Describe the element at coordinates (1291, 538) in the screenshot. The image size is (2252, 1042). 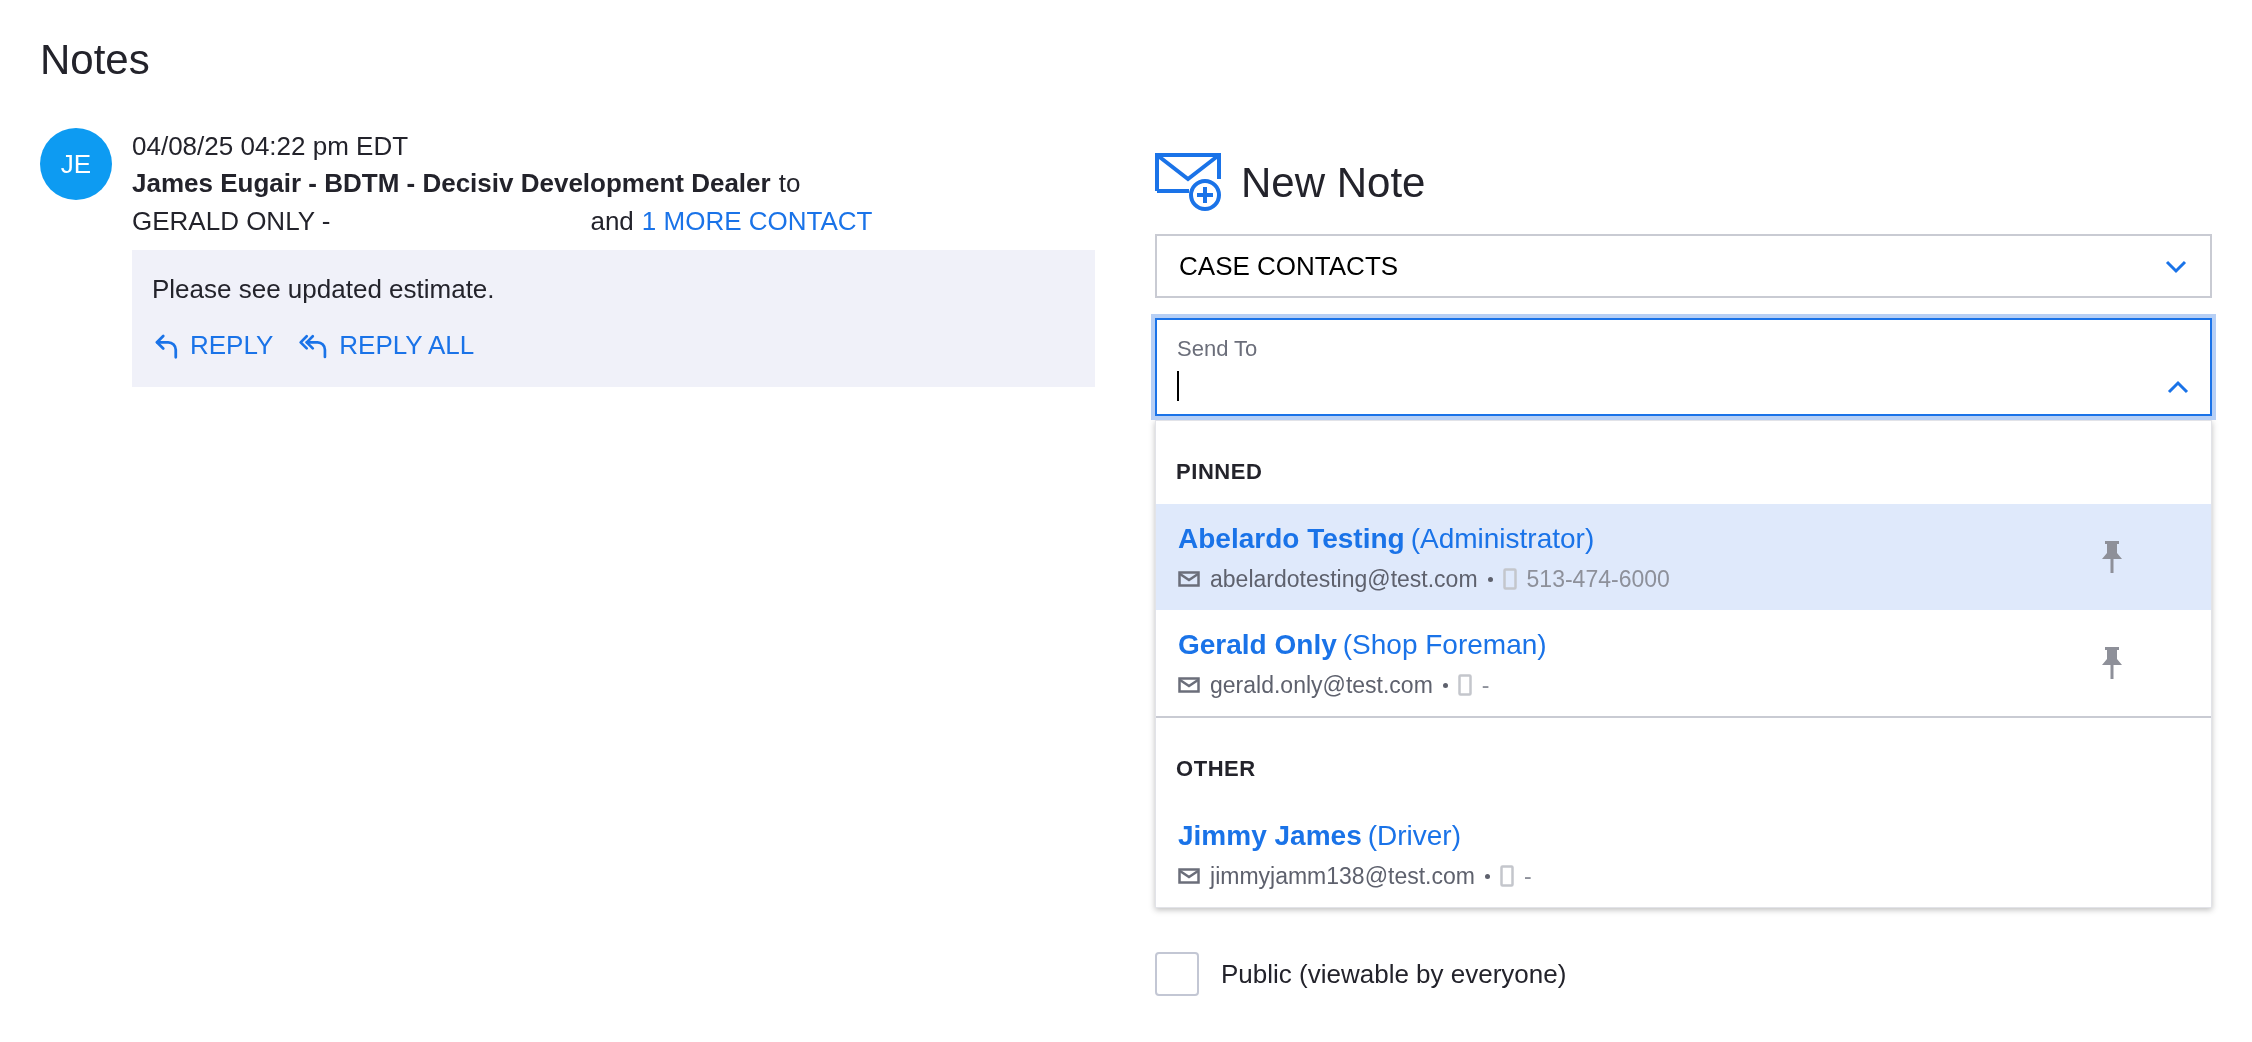
I see `contact-name: Abelardo Testing` at that location.